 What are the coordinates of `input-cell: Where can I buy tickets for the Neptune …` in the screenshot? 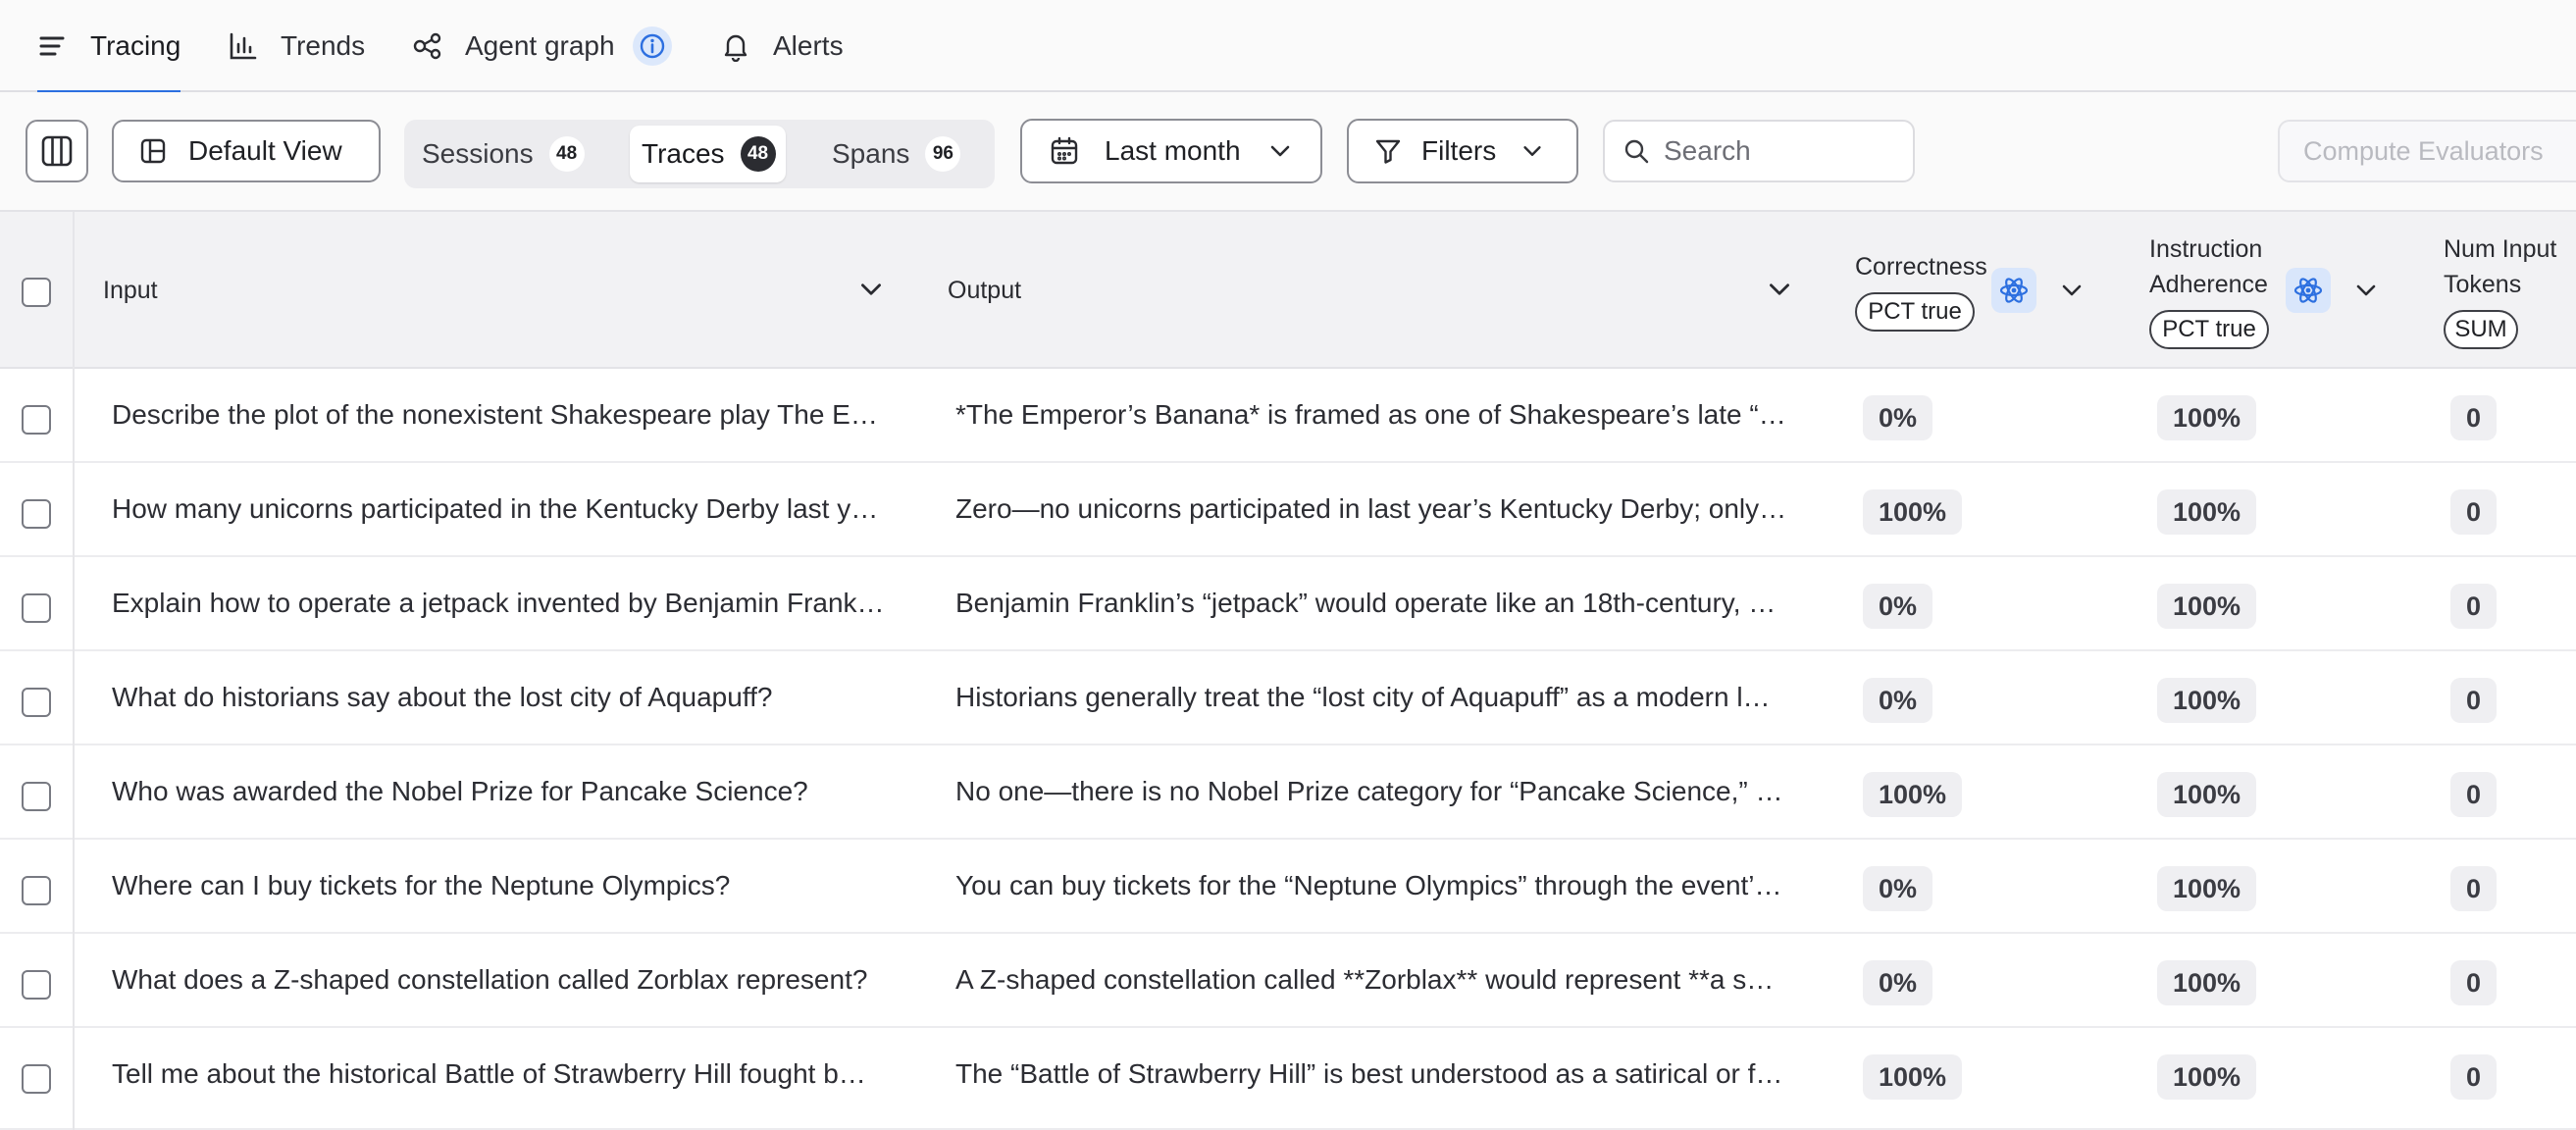 It's located at (421, 885).